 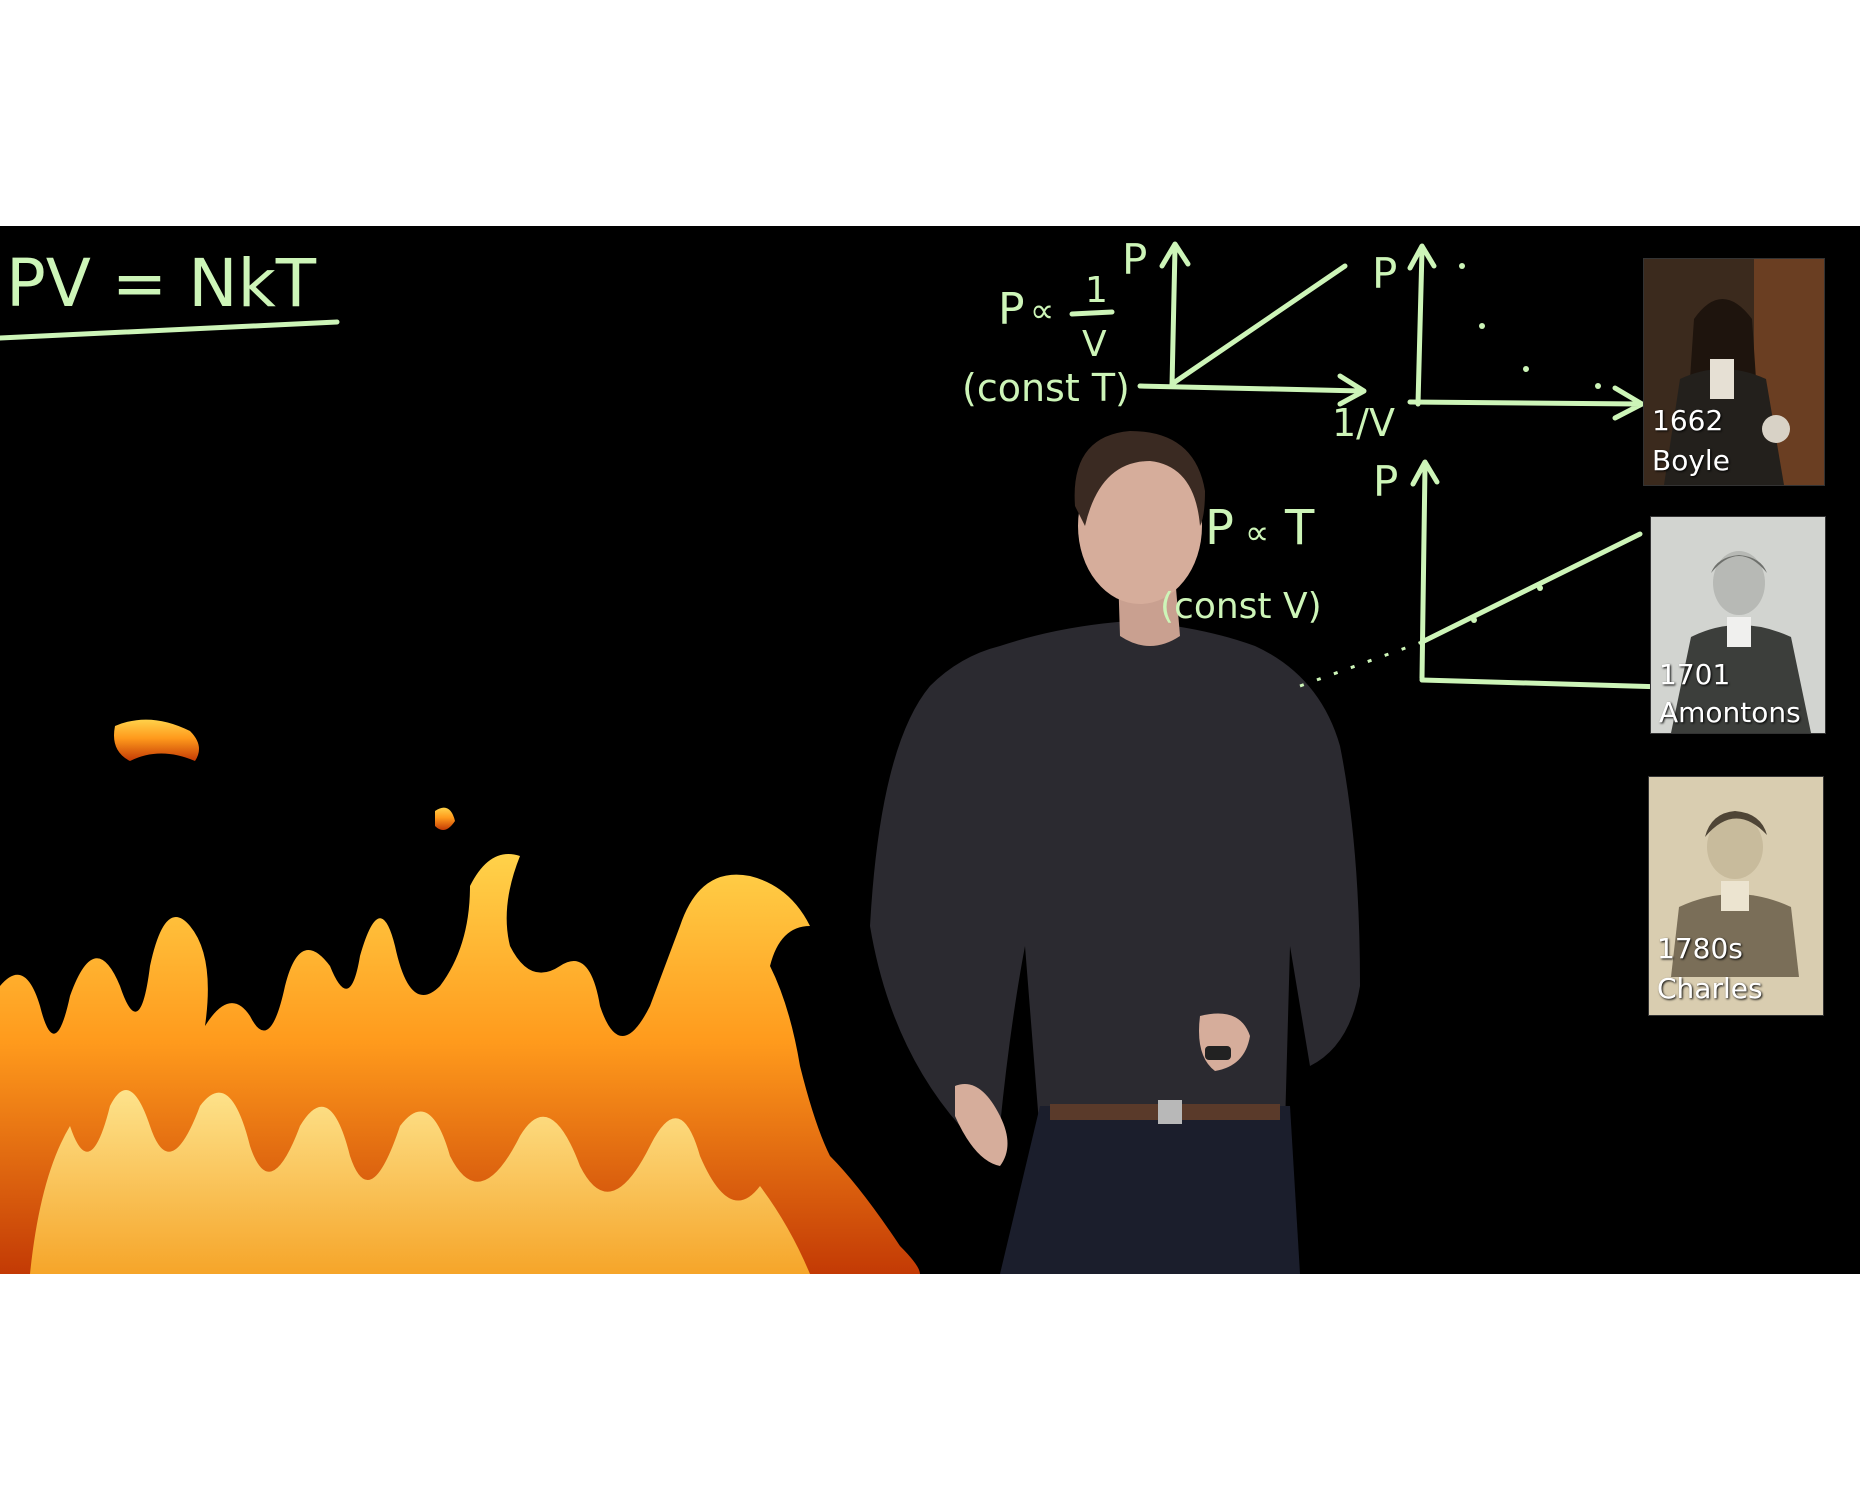 I want to click on plot1-line, so click(x=1258, y=325).